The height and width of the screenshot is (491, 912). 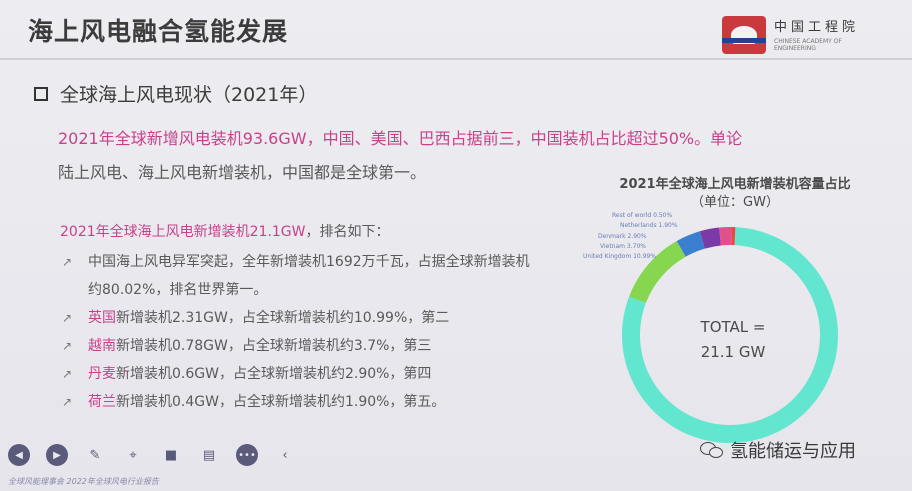 I want to click on prev-icon: ◀, so click(x=19, y=455).